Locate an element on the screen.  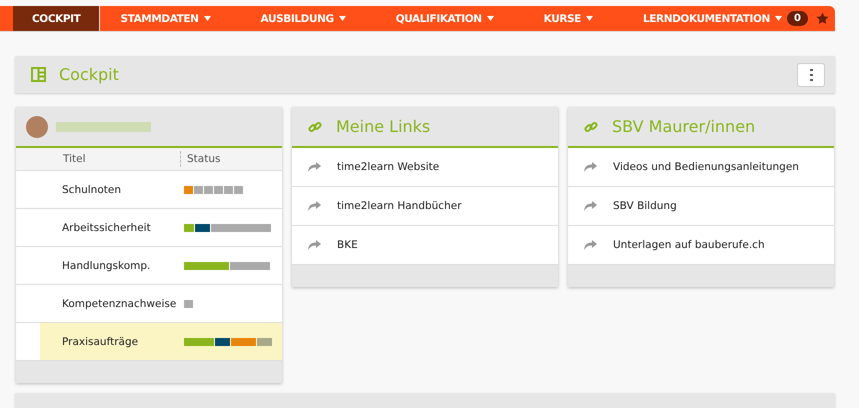
column-header: Status is located at coordinates (231, 159).